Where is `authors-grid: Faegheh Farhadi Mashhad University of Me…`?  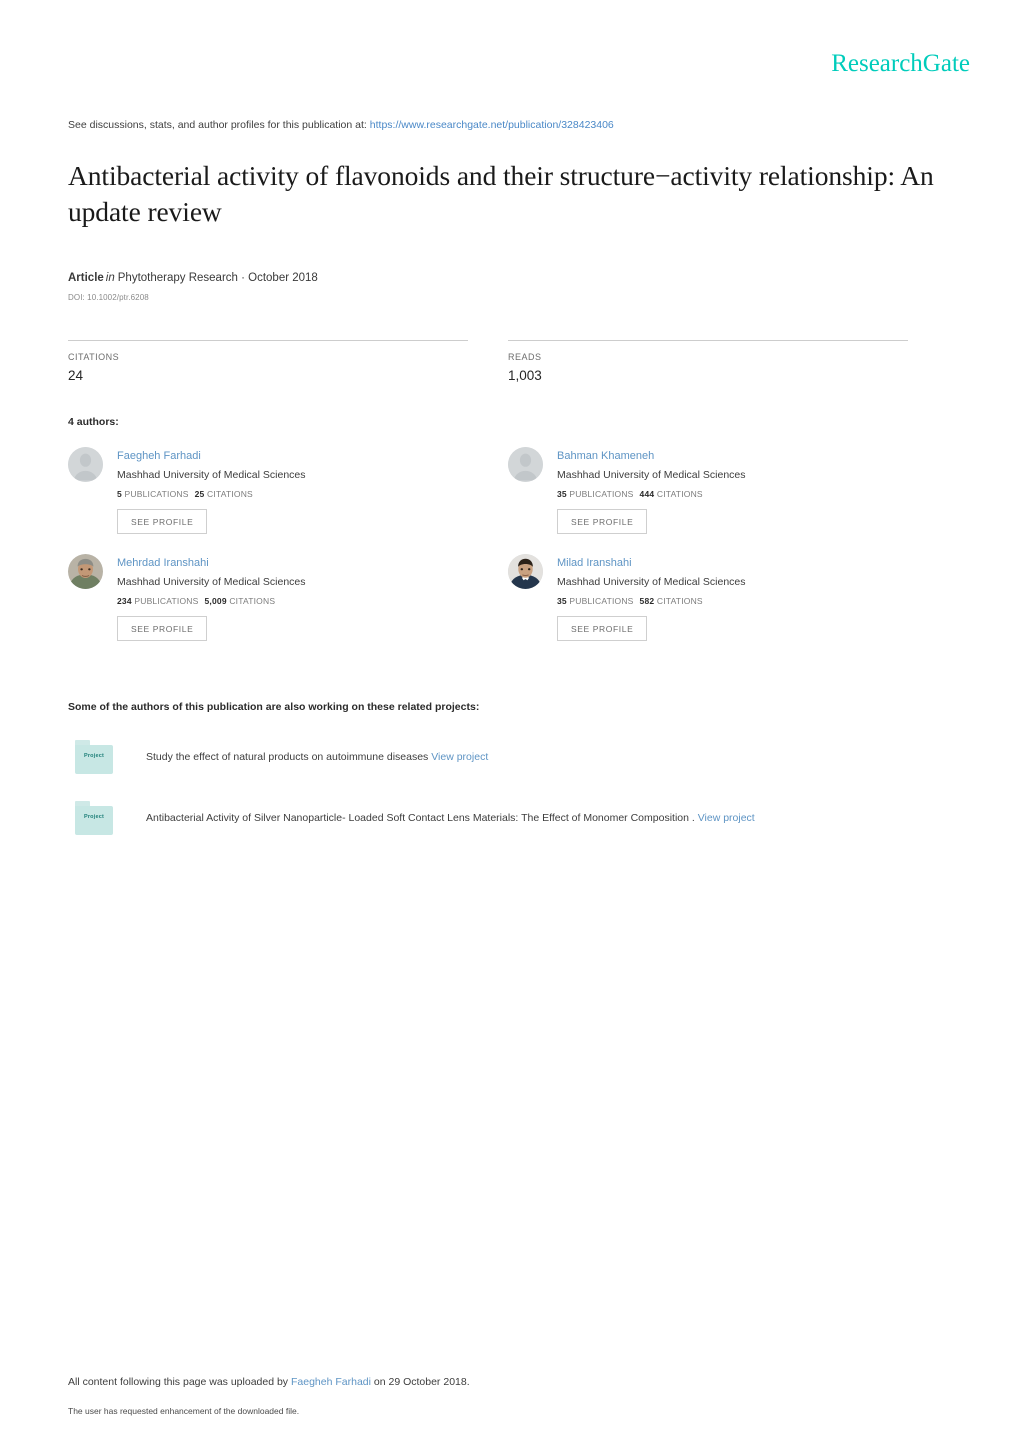
authors-grid: Faegheh Farhadi Mashhad University of Me… is located at coordinates (508, 552).